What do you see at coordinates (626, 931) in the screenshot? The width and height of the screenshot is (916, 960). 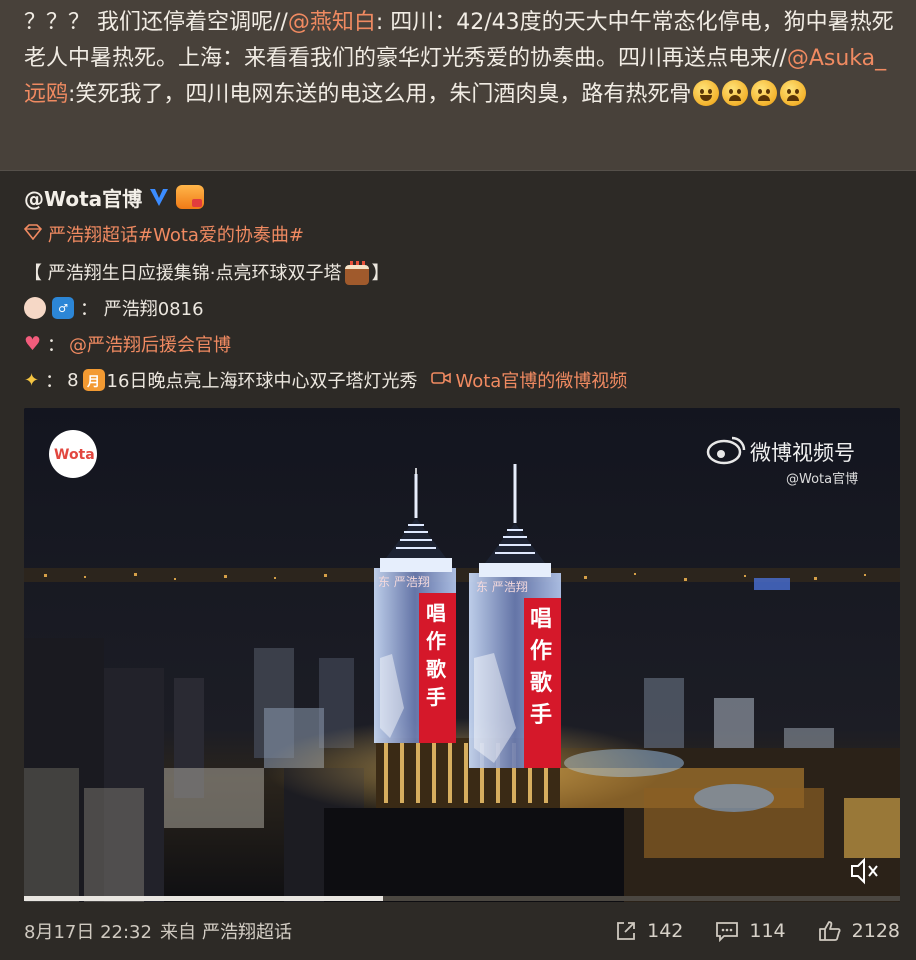 I see `share-icon` at bounding box center [626, 931].